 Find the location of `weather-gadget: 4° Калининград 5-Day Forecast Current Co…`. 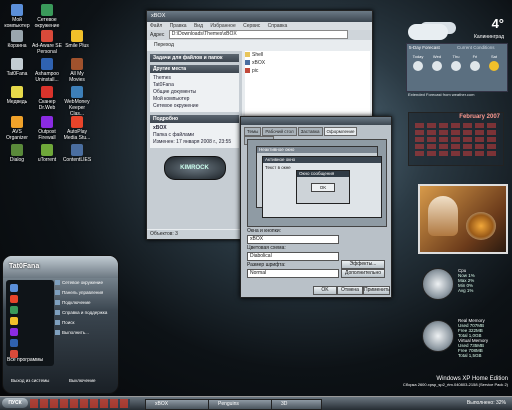

weather-gadget: 4° Калининград 5-Day Forecast Current Co… is located at coordinates (456, 55).